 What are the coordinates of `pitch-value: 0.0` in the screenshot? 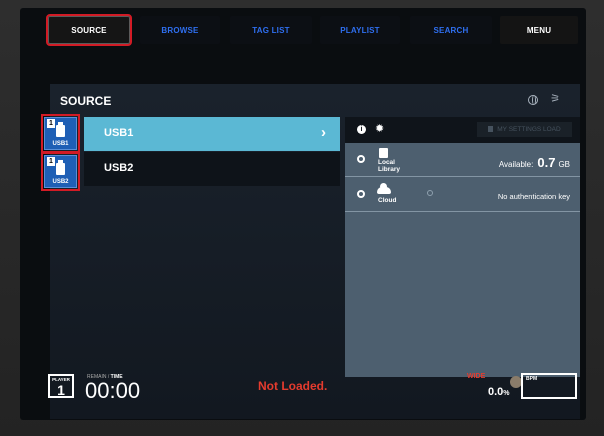 It's located at (496, 392).